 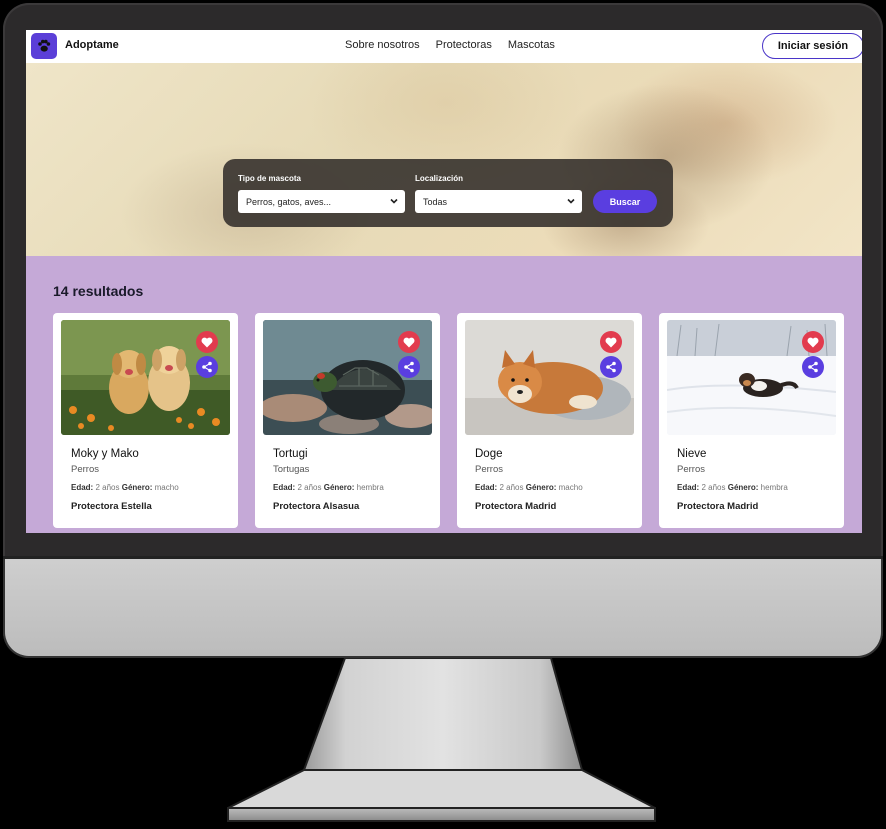 I want to click on monitor-chin, so click(x=443, y=607).